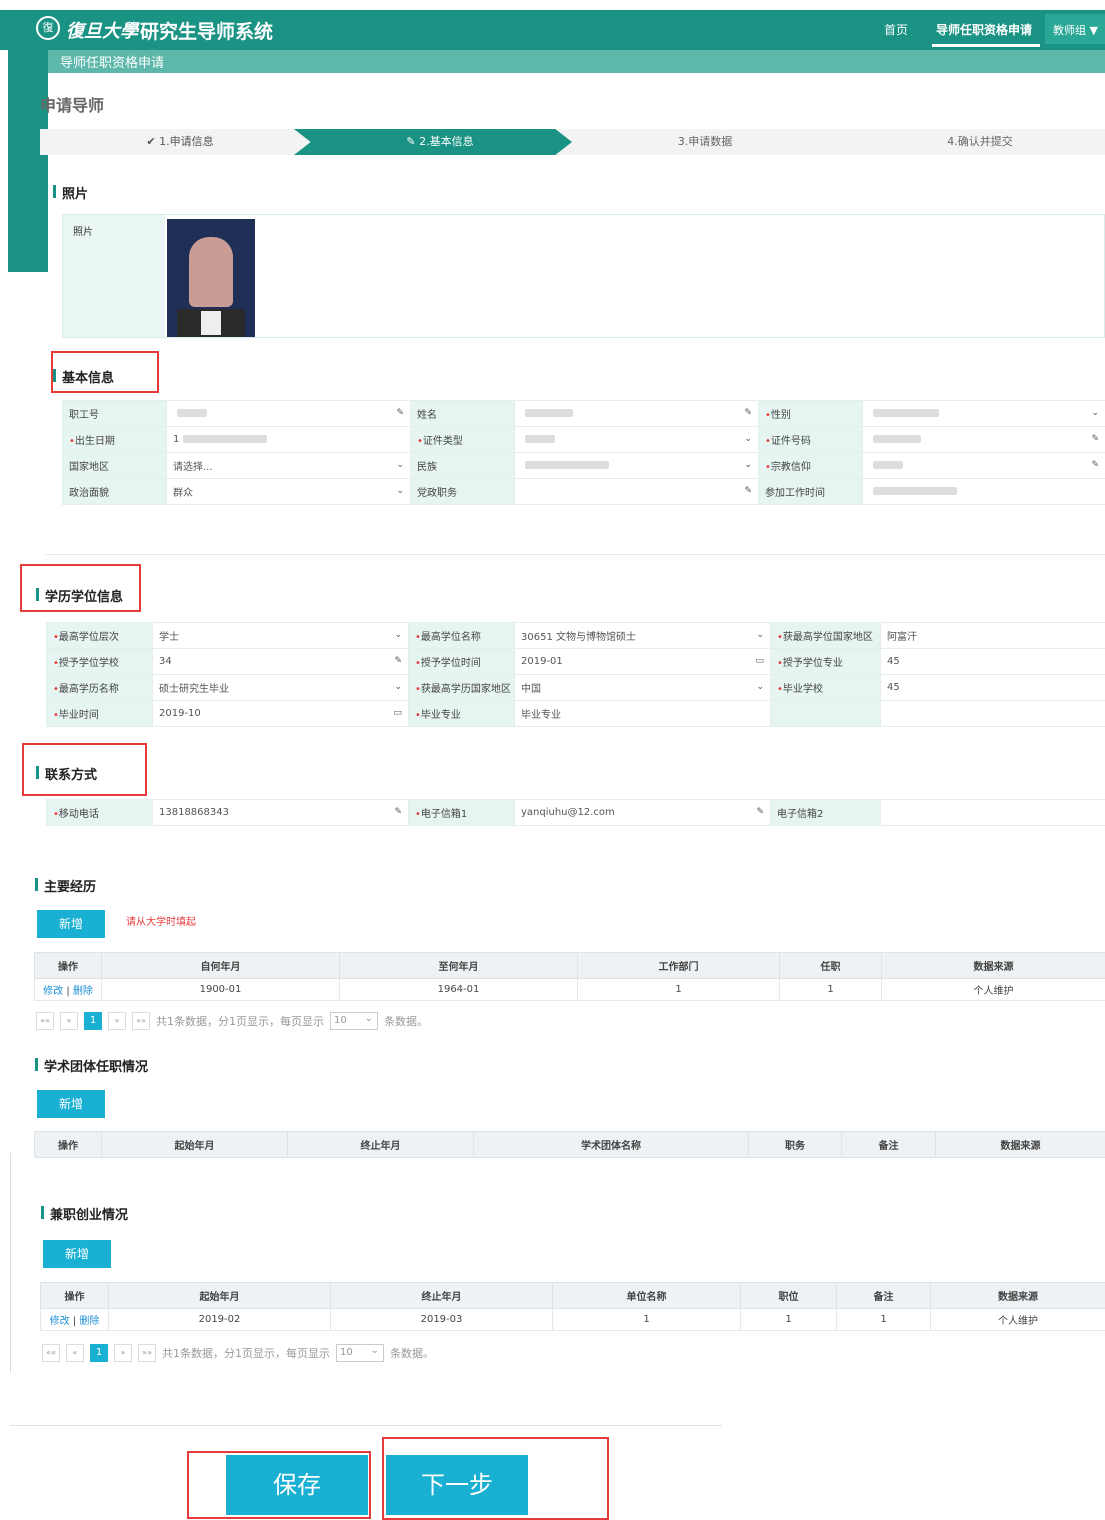 Image resolution: width=1105 pixels, height=1520 pixels. What do you see at coordinates (578, 637) in the screenshot?
I see `edu-field-value: 30651 文物与博物馆硕士` at bounding box center [578, 637].